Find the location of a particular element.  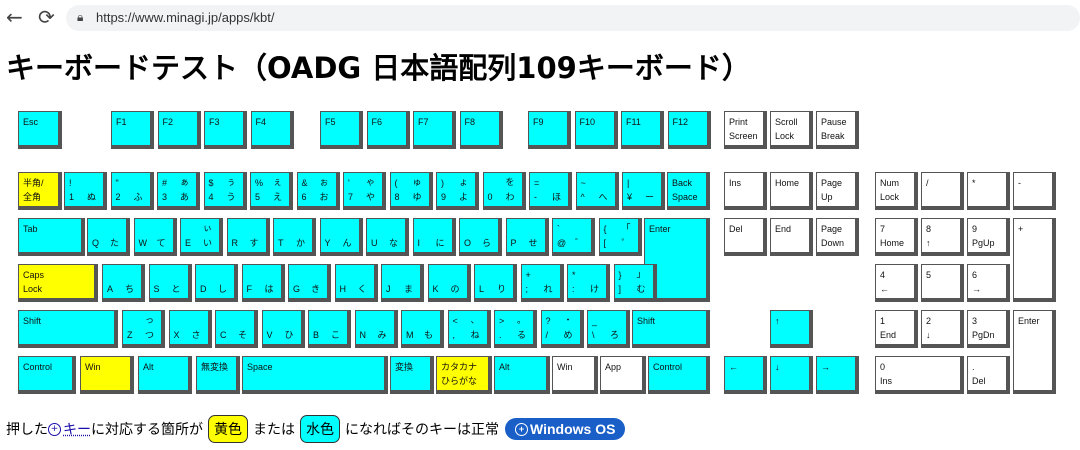

key-i: Iに is located at coordinates (434, 237).